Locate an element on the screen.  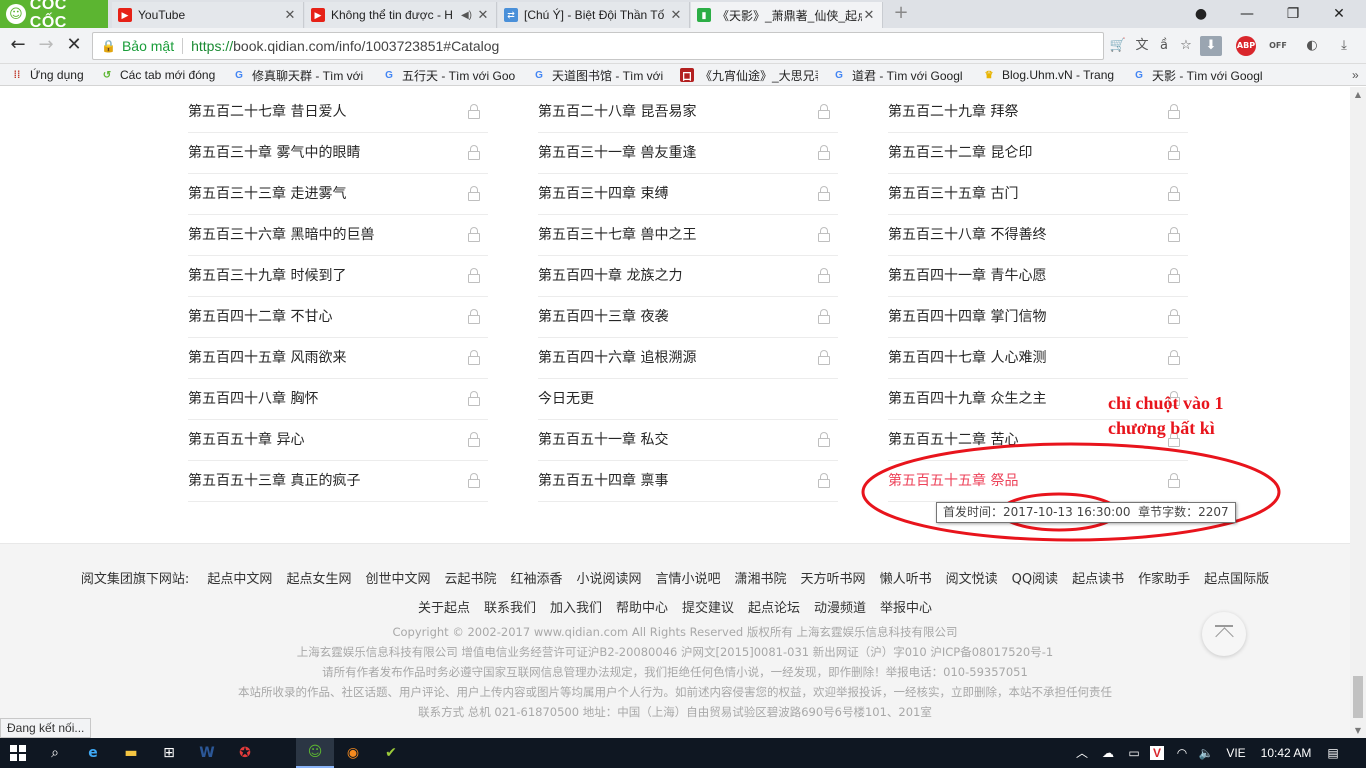
about-link: 加入我们 is located at coordinates (576, 608).